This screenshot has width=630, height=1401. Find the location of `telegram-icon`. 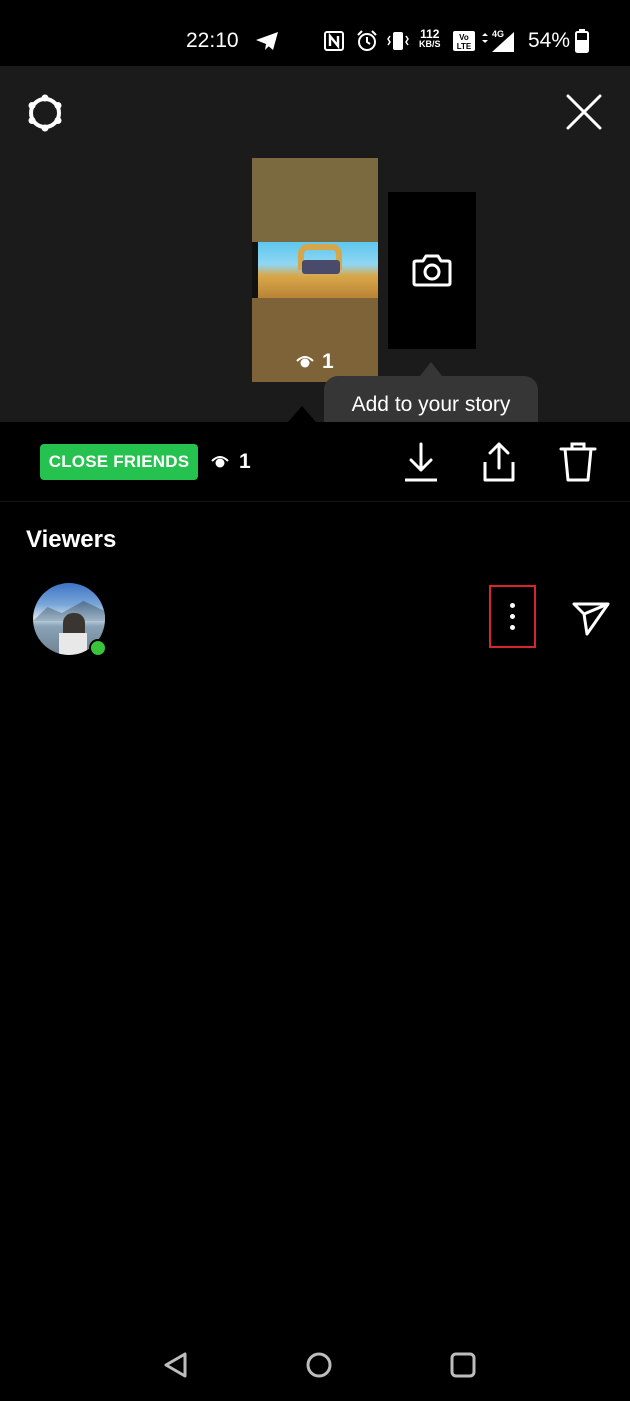

telegram-icon is located at coordinates (267, 41).